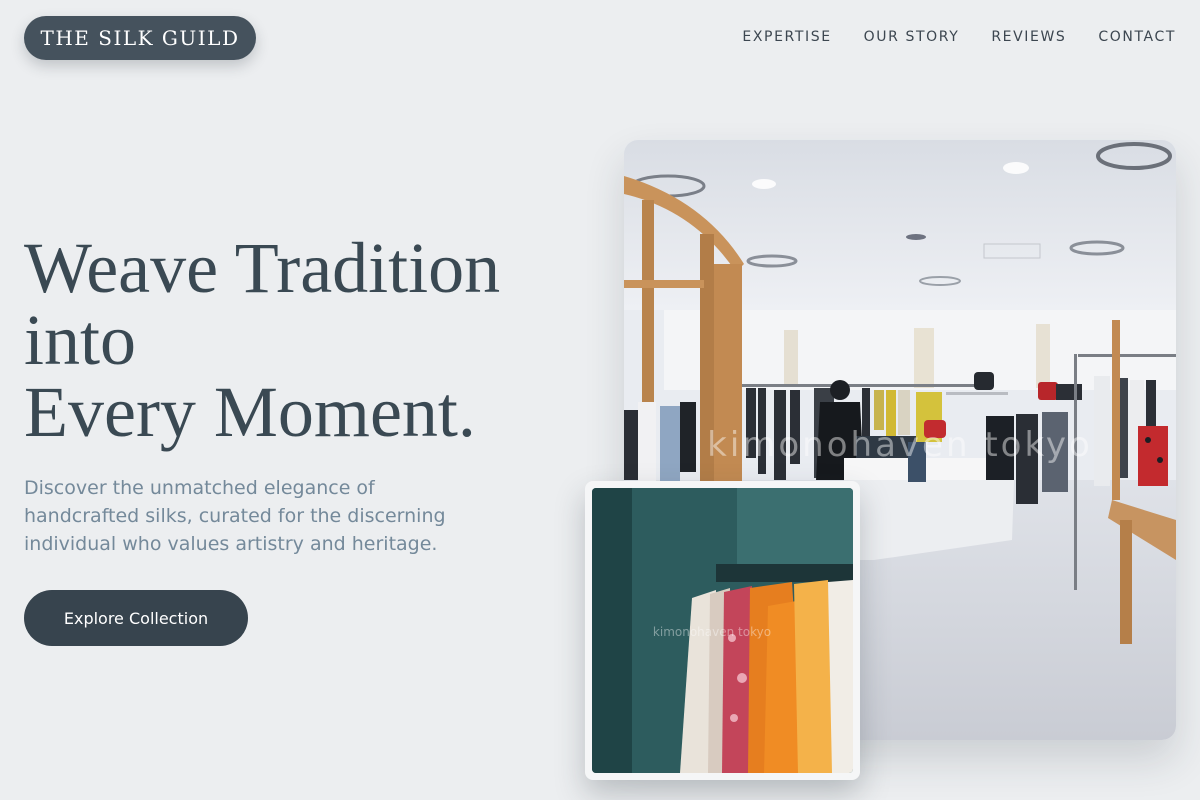 The image size is (1200, 800). I want to click on brand-logo: THE SILK GUILD, so click(140, 38).